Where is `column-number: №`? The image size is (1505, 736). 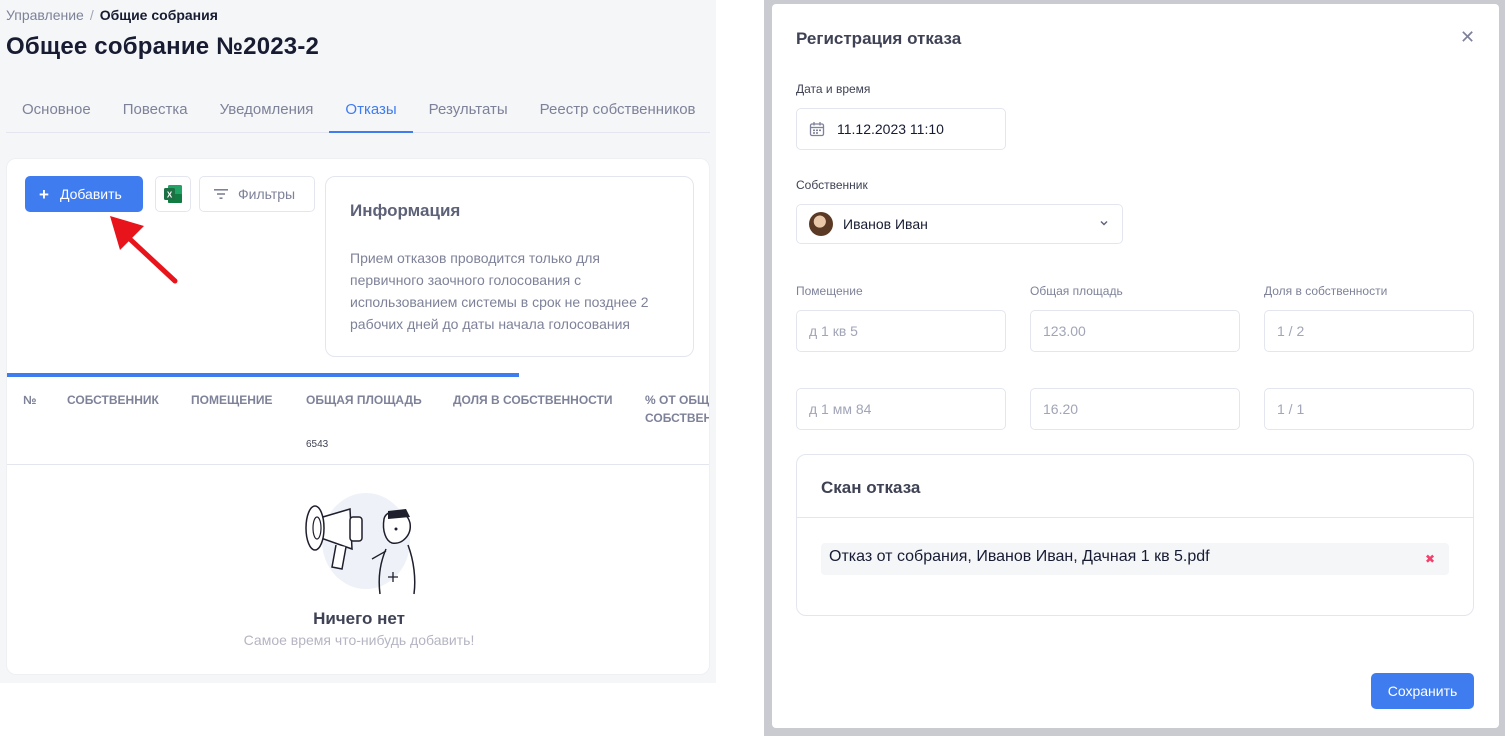
column-number: № is located at coordinates (29, 400).